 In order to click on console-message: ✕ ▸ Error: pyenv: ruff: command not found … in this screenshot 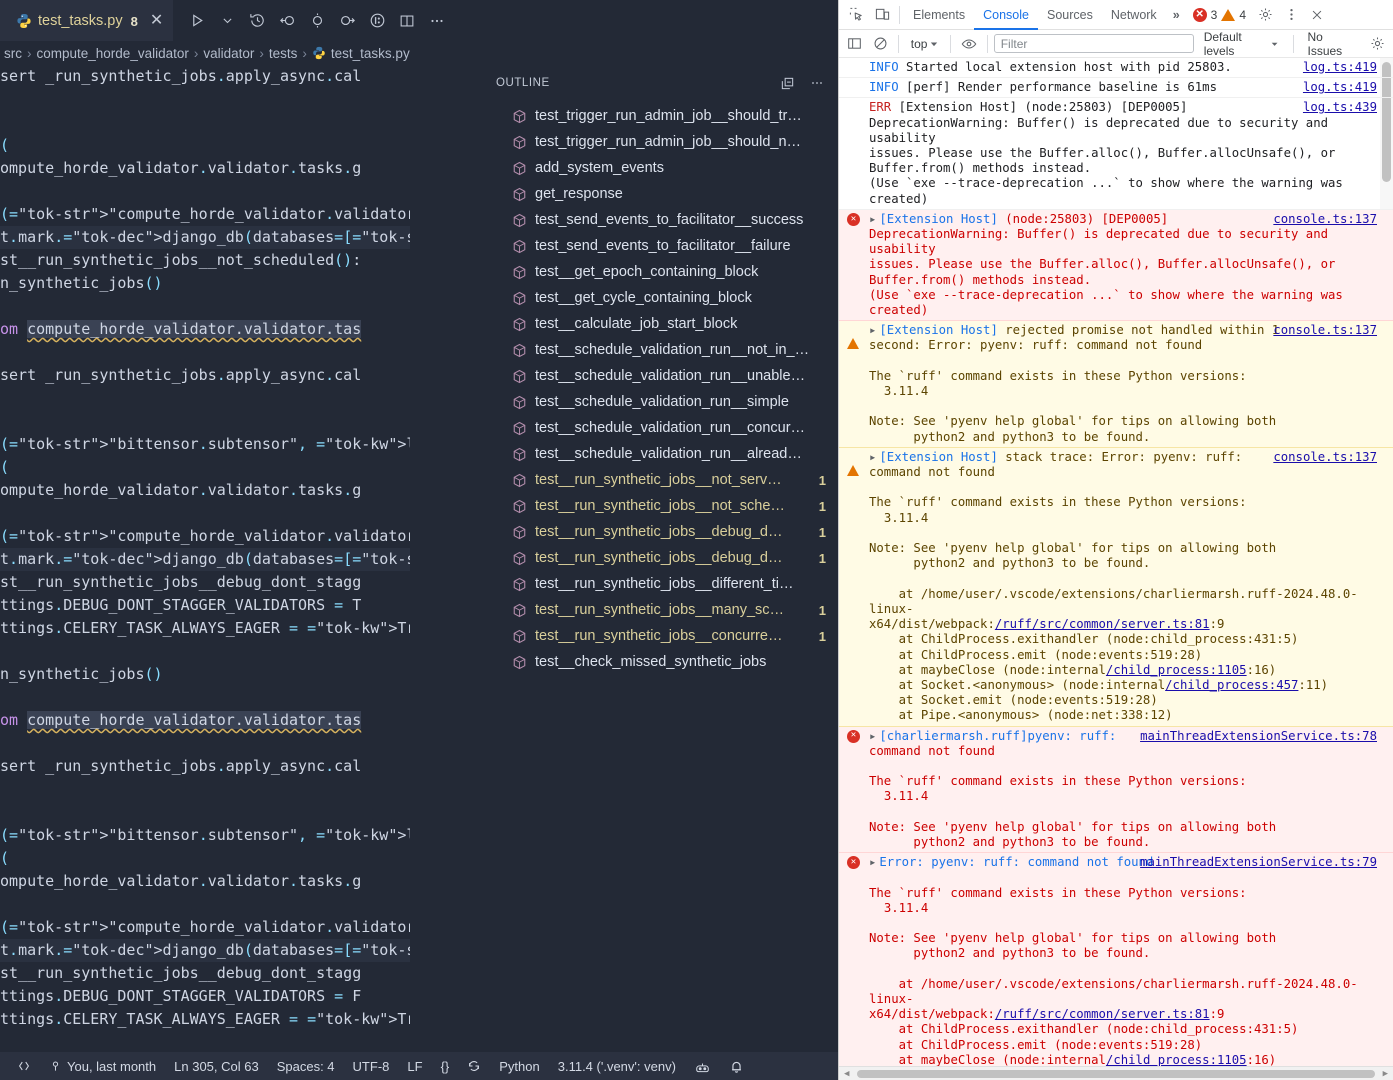, I will do `click(1116, 959)`.